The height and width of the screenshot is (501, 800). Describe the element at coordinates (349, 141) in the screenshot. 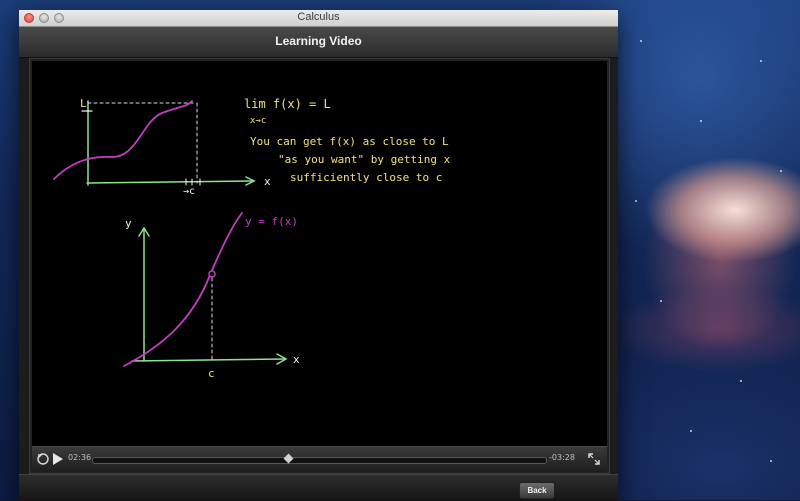

I see `note-line-1: You can get f(x) as close to L` at that location.